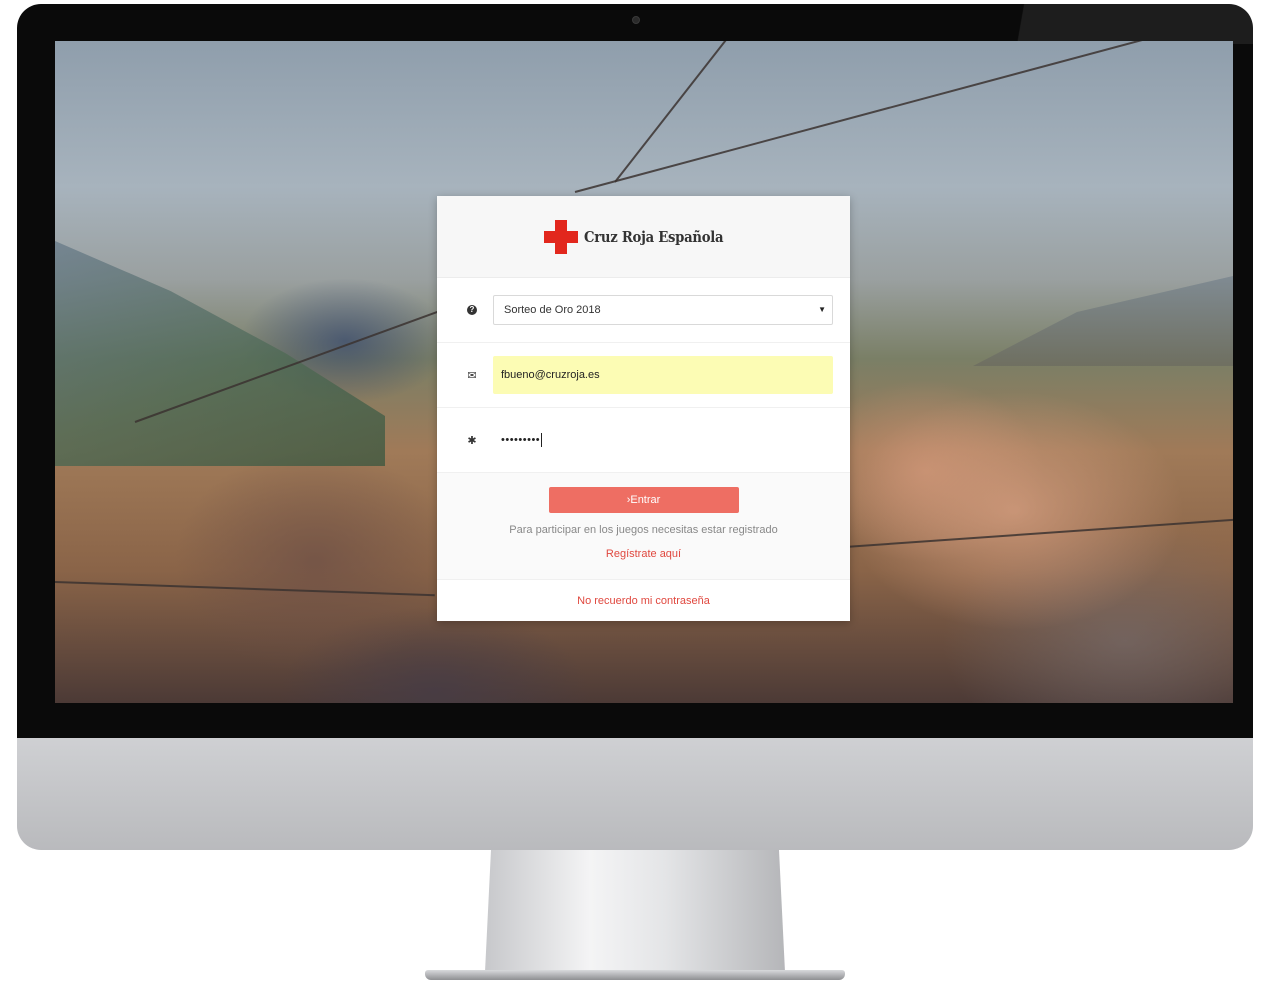  Describe the element at coordinates (1118, 24) in the screenshot. I see `bezel-glare` at that location.